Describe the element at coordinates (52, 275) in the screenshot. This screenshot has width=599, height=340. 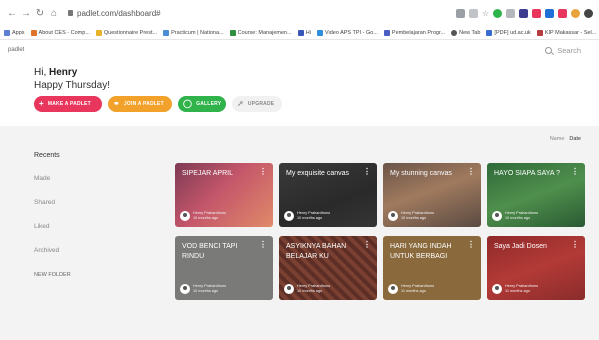
I see `new-folder-button: NEW FOLDER` at that location.